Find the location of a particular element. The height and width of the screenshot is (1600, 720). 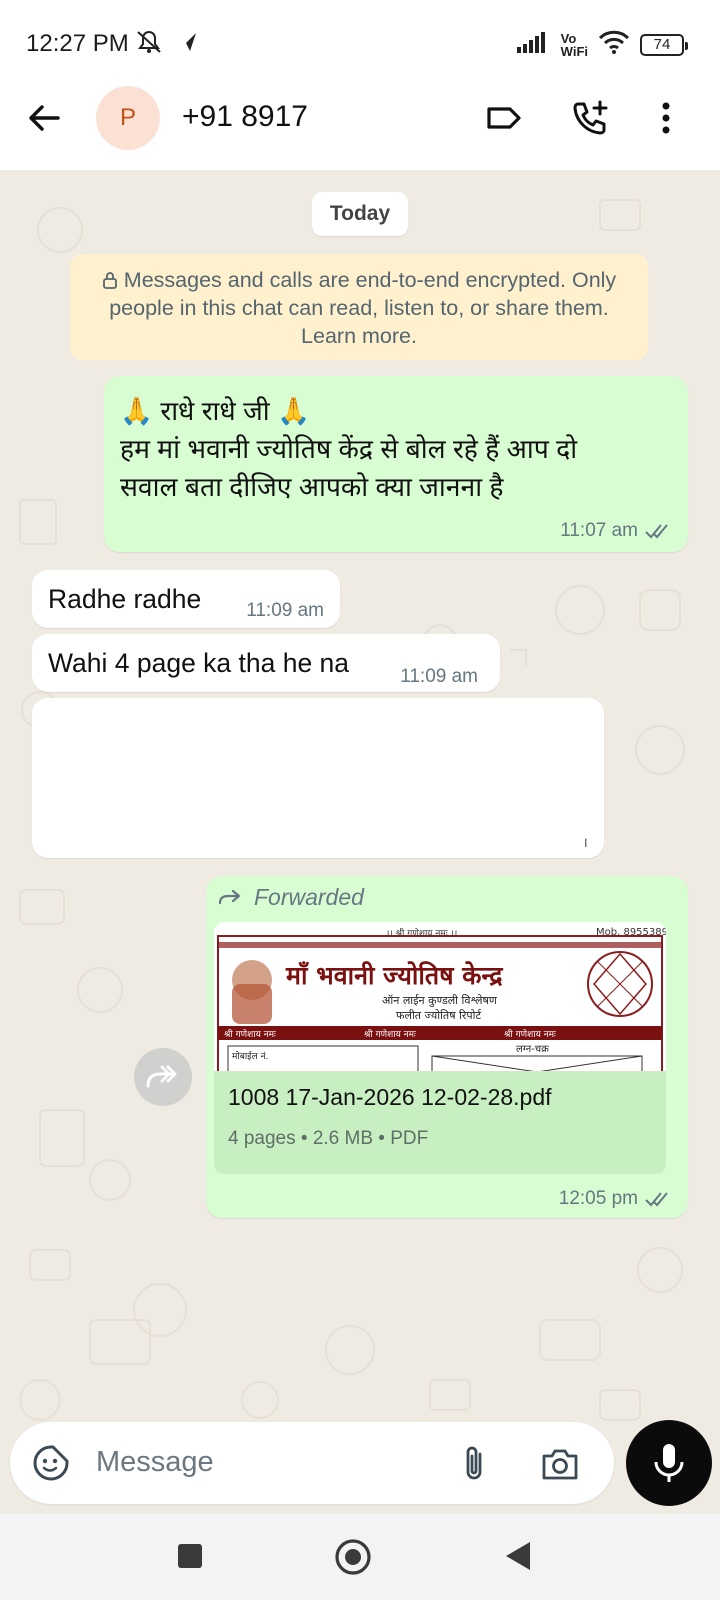

vowifi-wifi: WiFi is located at coordinates (574, 51).